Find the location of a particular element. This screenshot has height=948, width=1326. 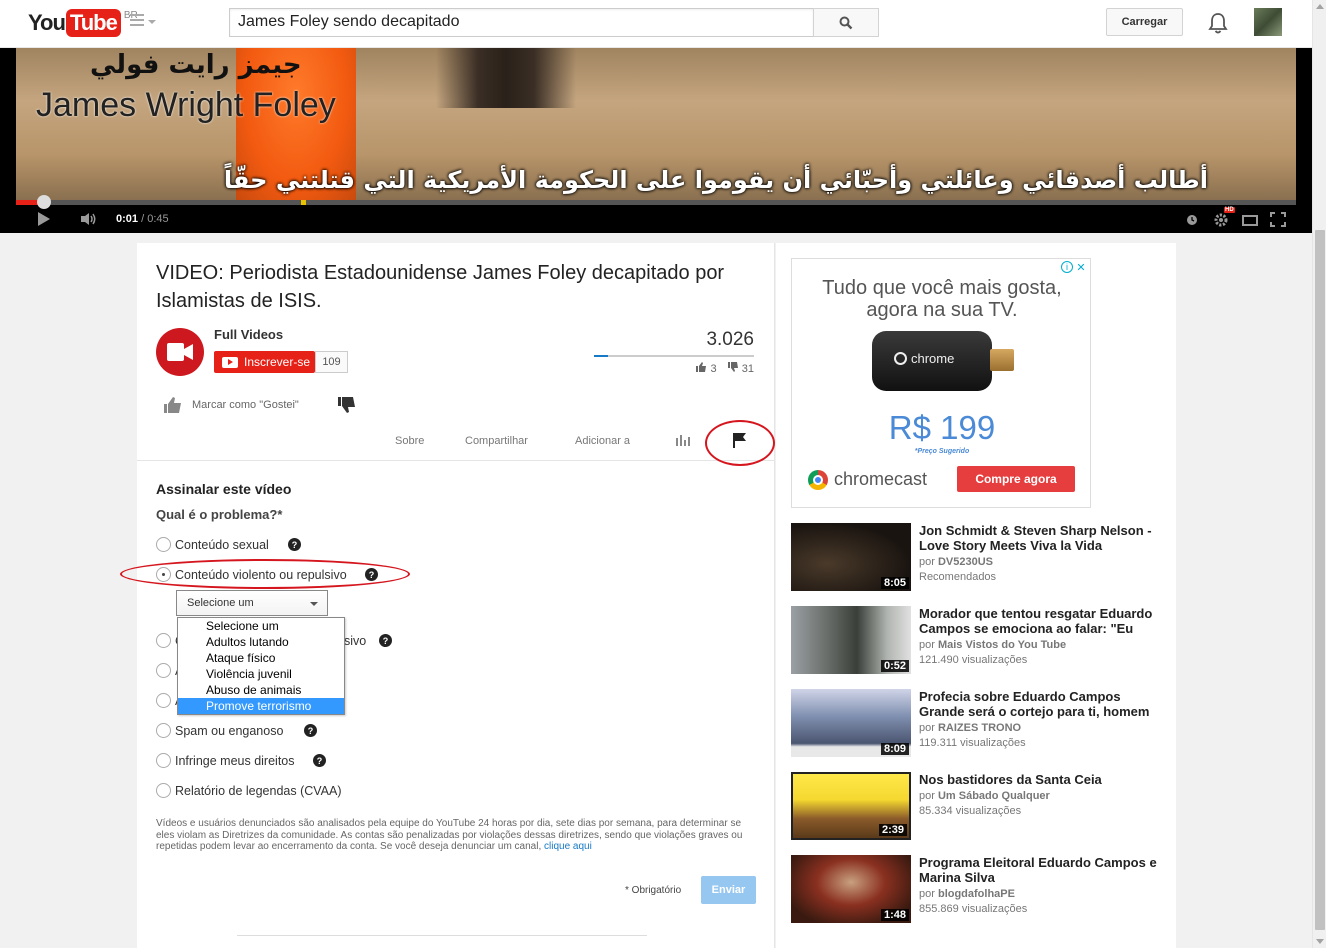

upload-button: Carregar is located at coordinates (1144, 22).